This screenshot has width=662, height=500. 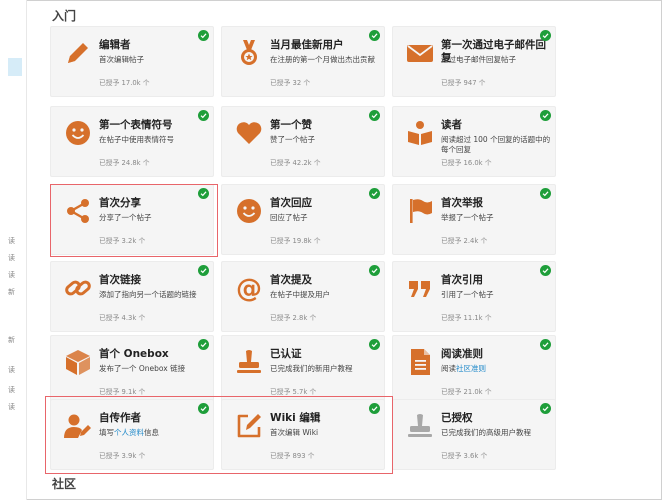 I want to click on badge-description: 回应了帖子, so click(x=289, y=217).